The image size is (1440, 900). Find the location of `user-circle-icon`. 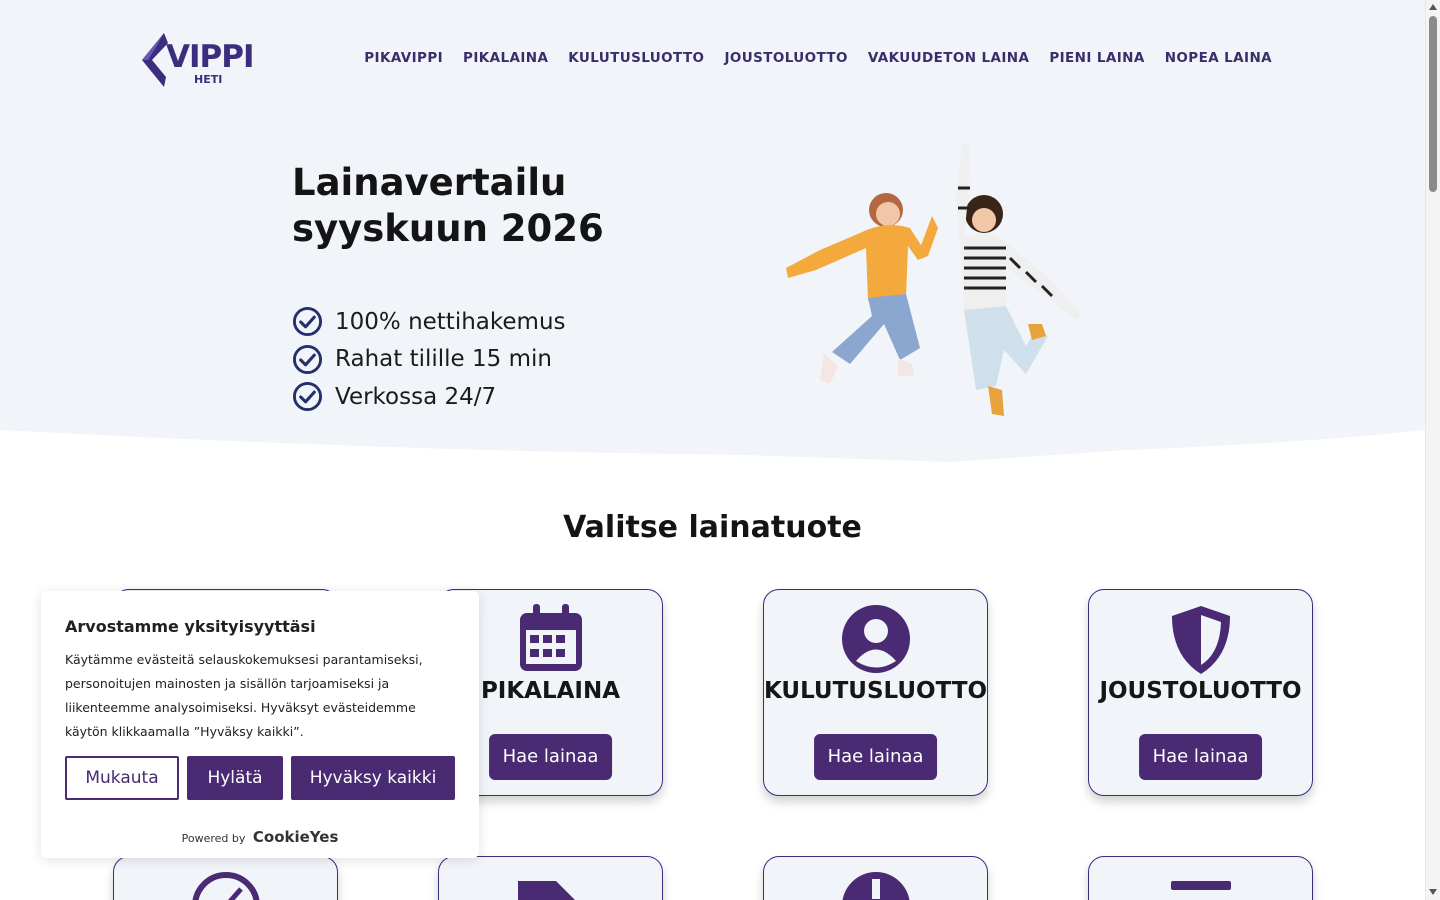

user-circle-icon is located at coordinates (875, 639).